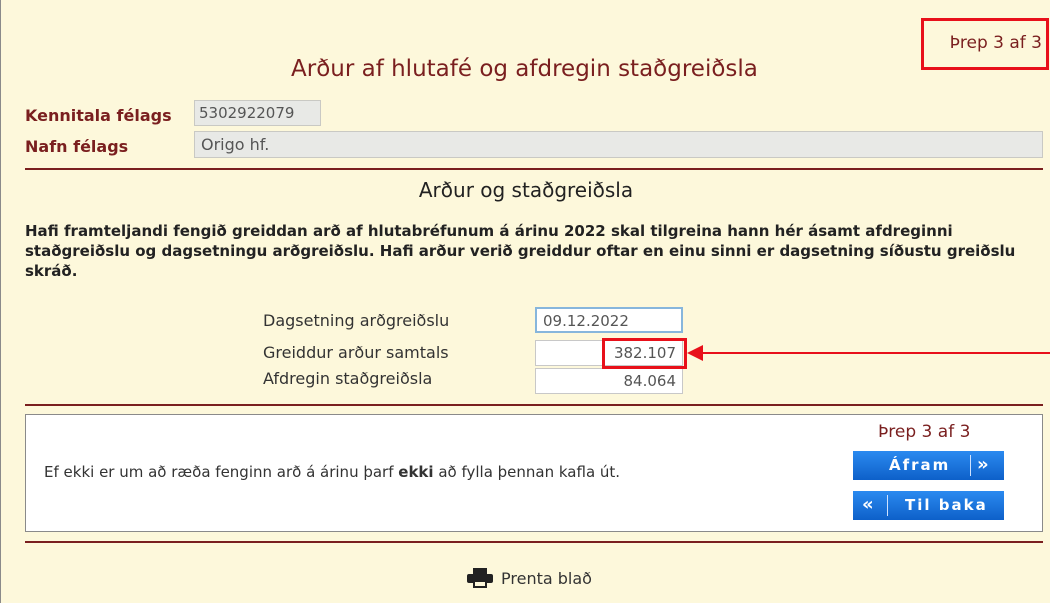 The image size is (1050, 603). Describe the element at coordinates (356, 320) in the screenshot. I see `dividend-date-label: Dagsetning arðgreiðslu` at that location.